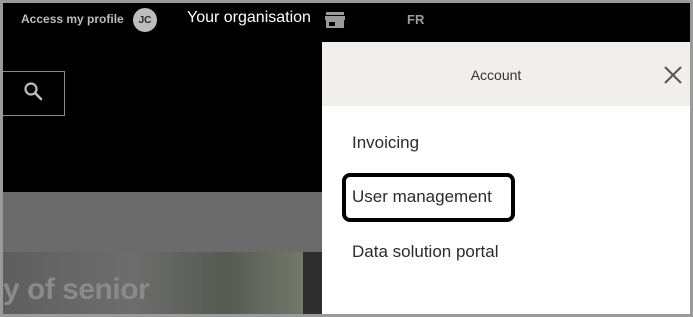  I want to click on access-profile-link: Access my profile, so click(72, 19).